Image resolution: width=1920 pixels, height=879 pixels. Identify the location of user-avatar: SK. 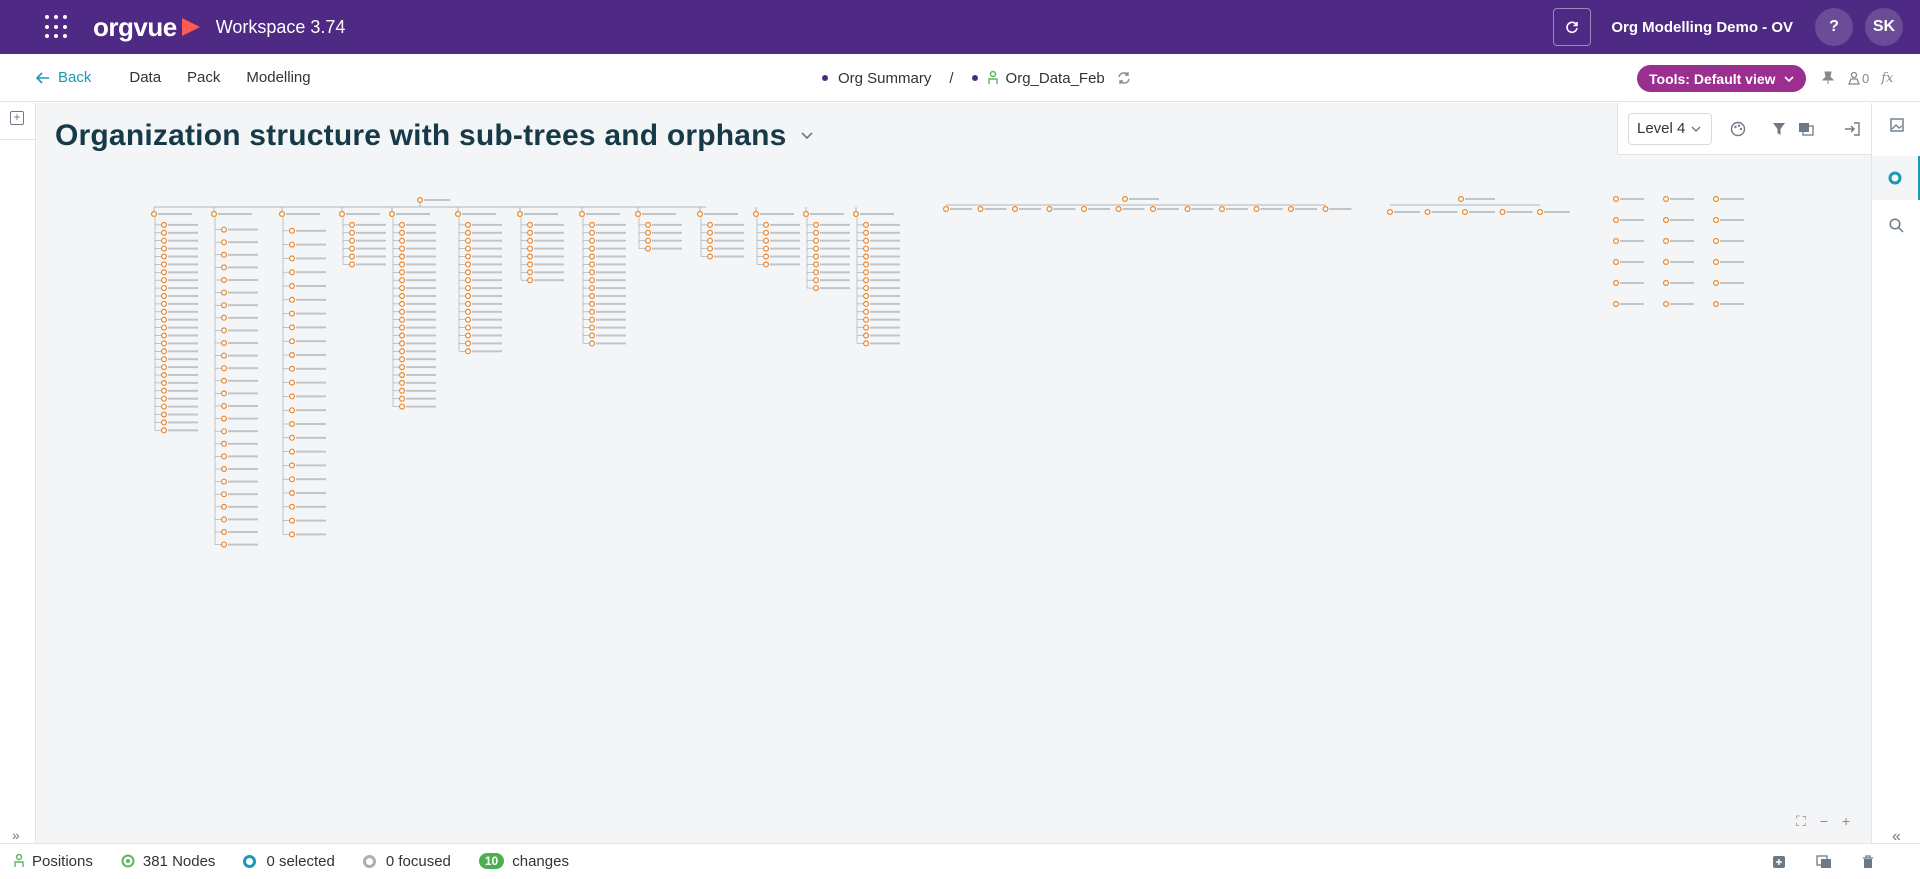
(1884, 27).